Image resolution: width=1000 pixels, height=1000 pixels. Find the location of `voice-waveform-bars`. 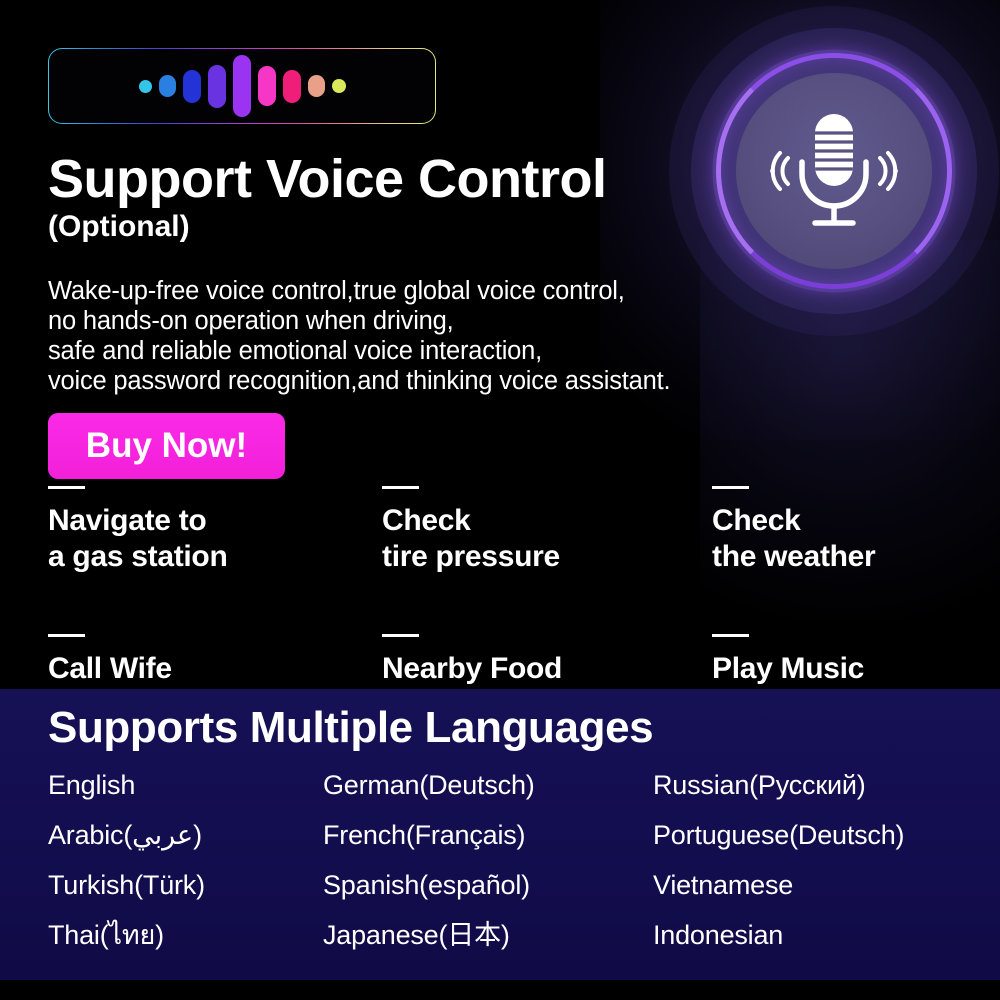

voice-waveform-bars is located at coordinates (242, 86).